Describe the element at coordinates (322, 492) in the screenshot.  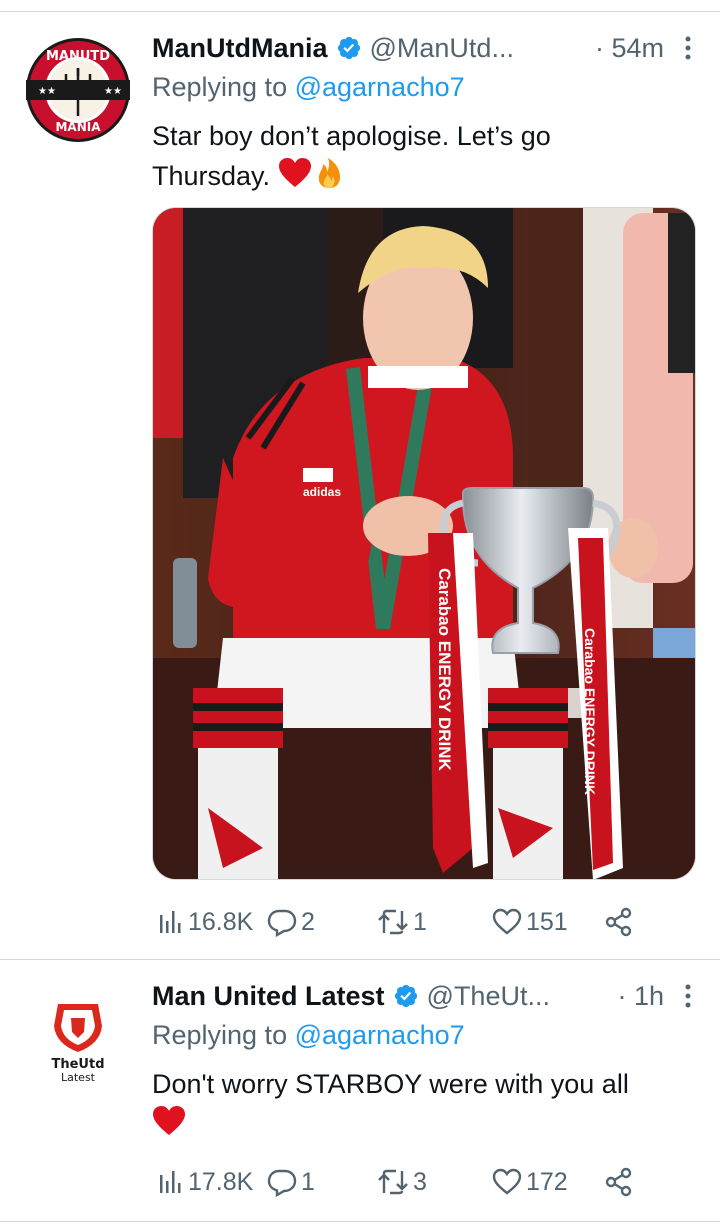
I see `shirt-brand: adidas` at that location.